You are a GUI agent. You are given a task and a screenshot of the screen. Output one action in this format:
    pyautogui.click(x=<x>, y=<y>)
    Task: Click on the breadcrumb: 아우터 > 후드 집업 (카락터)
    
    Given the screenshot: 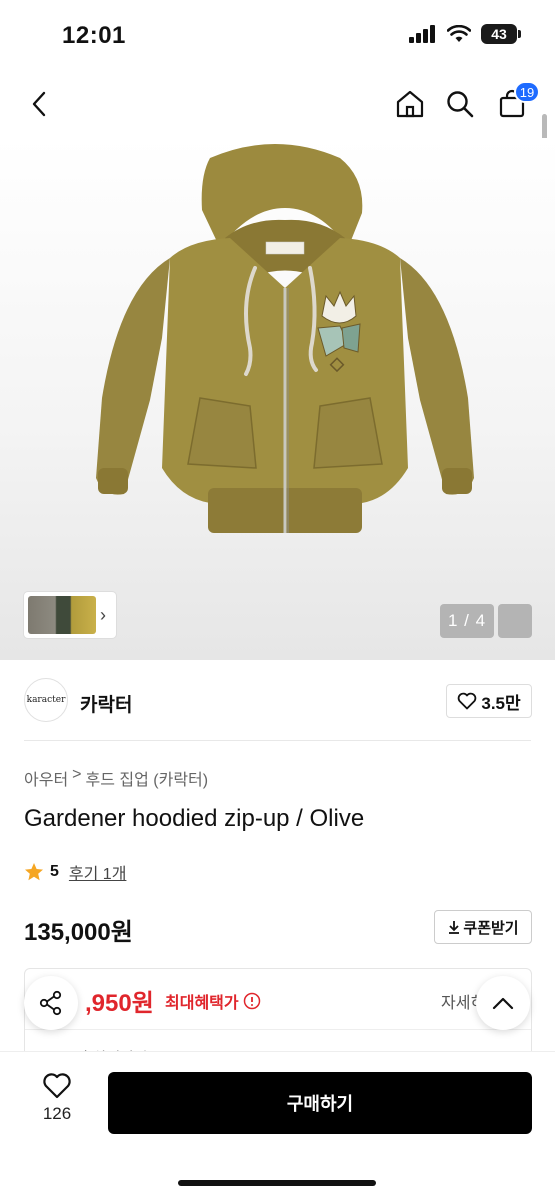 What is the action you would take?
    pyautogui.click(x=116, y=778)
    